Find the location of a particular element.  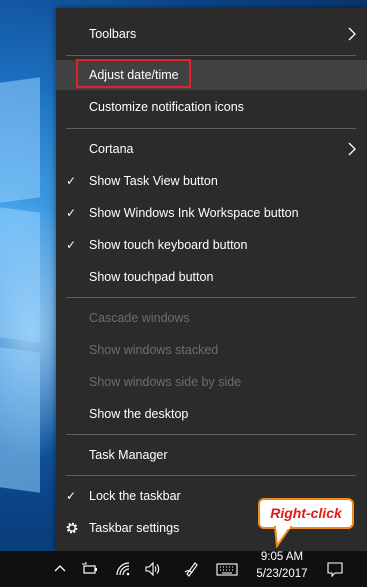

menu-item-show-task-view: ✓ Show Task View button is located at coordinates (211, 181).